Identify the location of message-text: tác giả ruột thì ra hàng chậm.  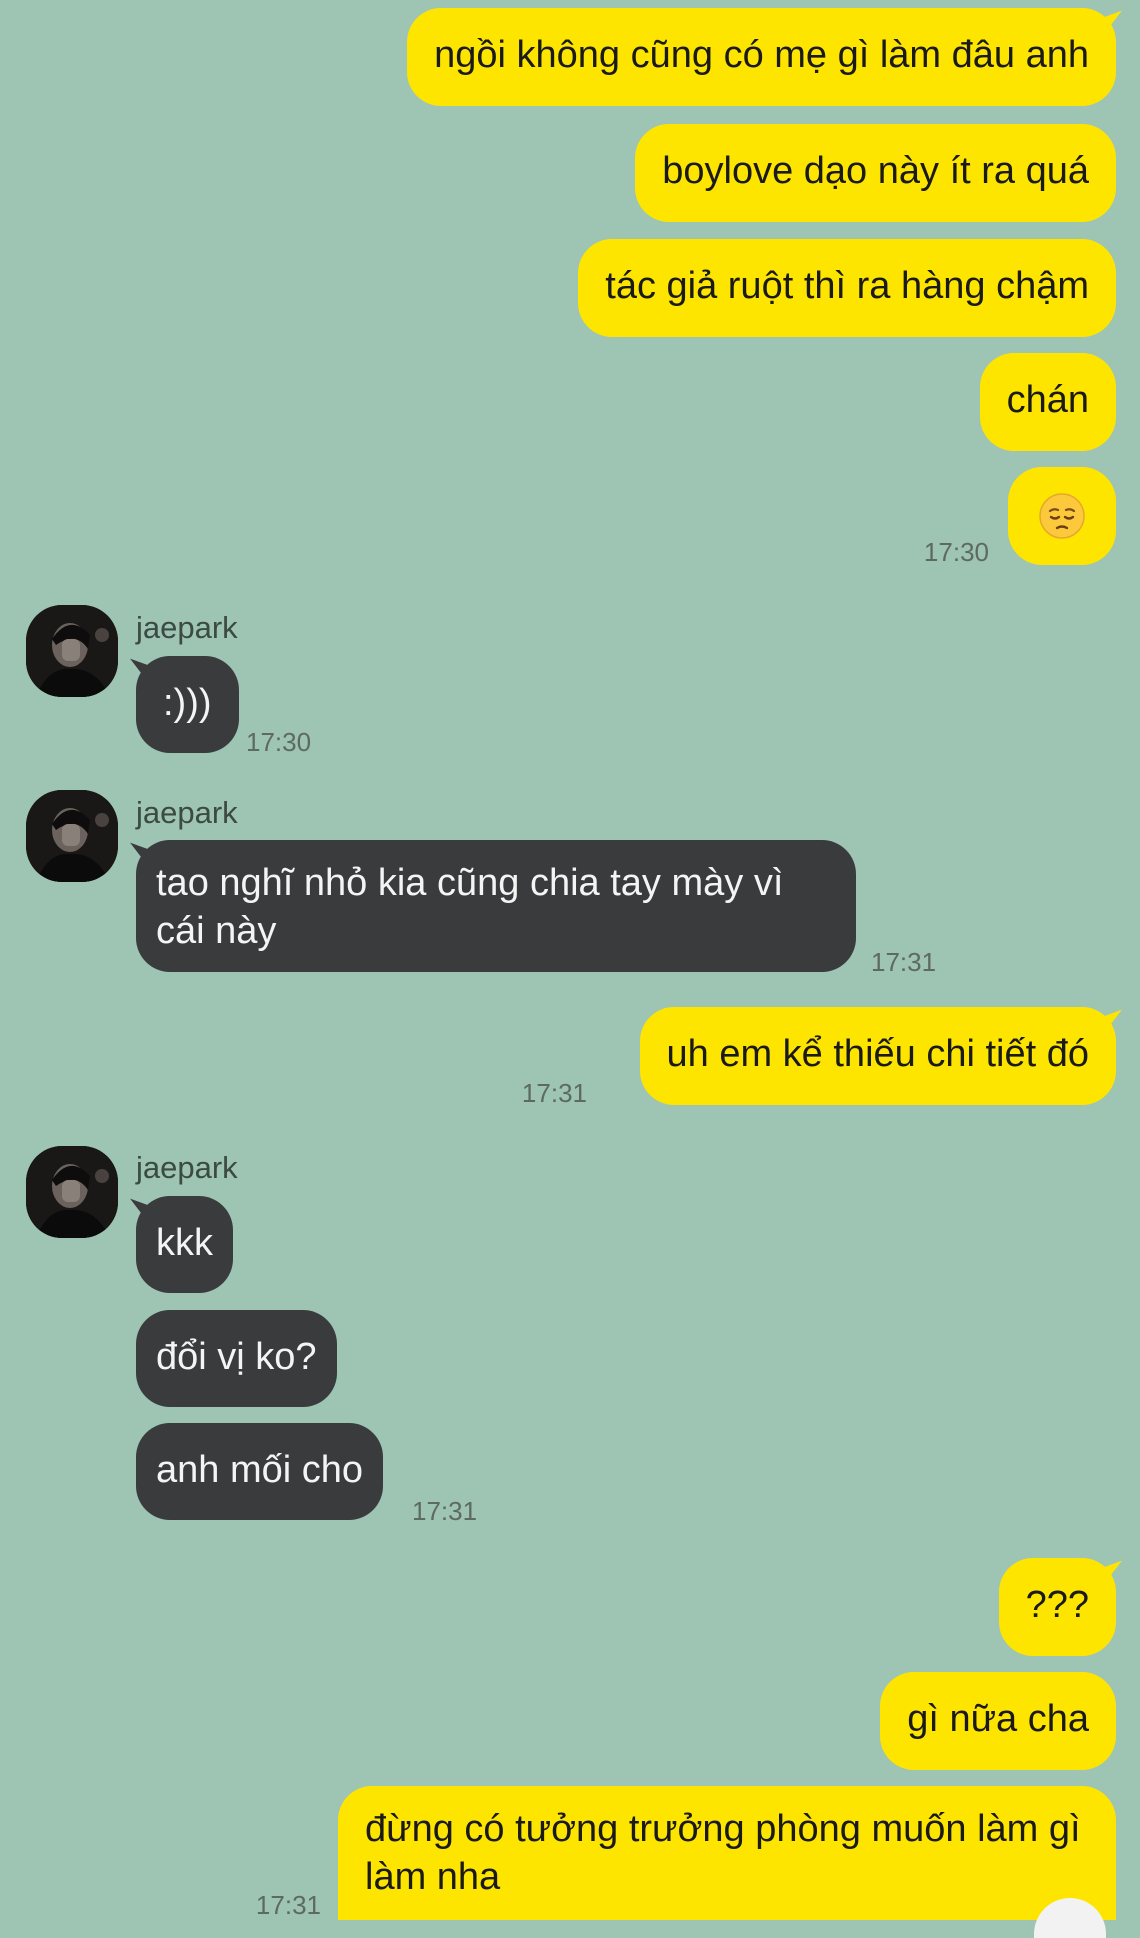
(847, 286).